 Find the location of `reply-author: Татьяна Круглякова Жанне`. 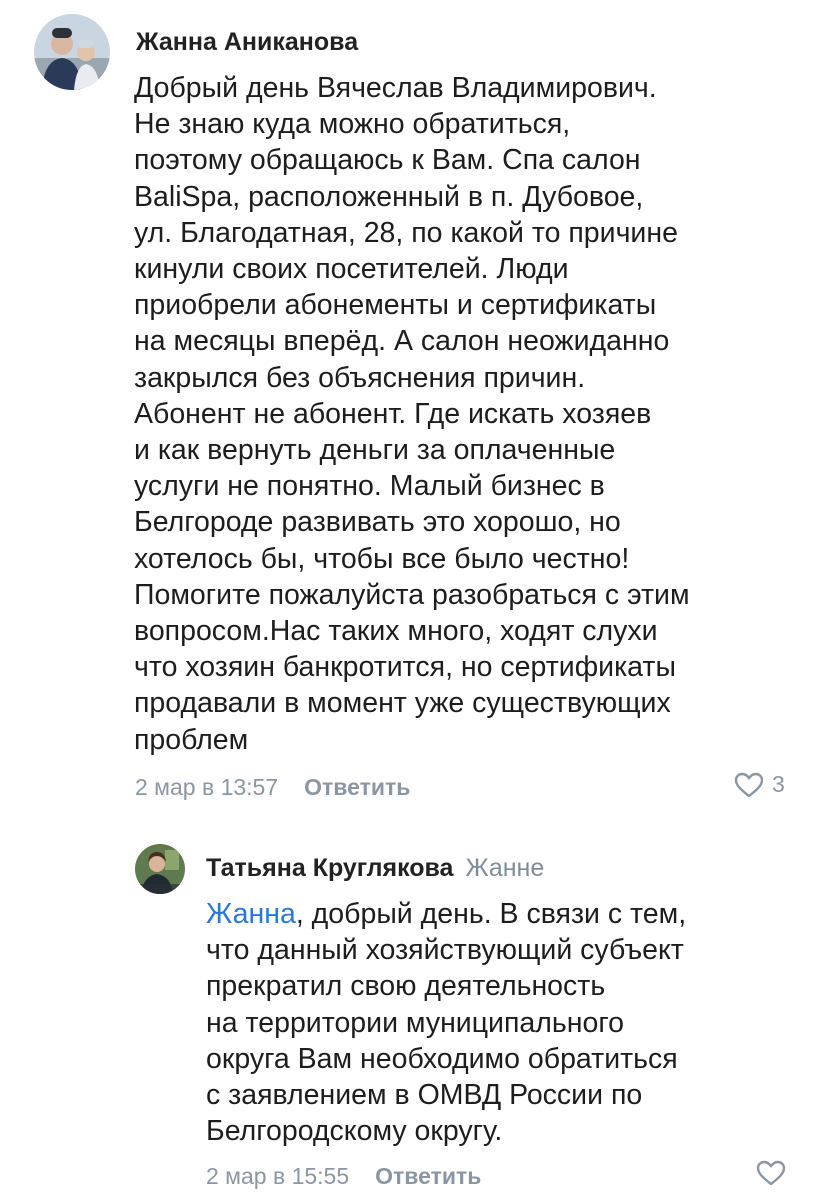

reply-author: Татьяна Круглякова Жанне is located at coordinates (375, 868).